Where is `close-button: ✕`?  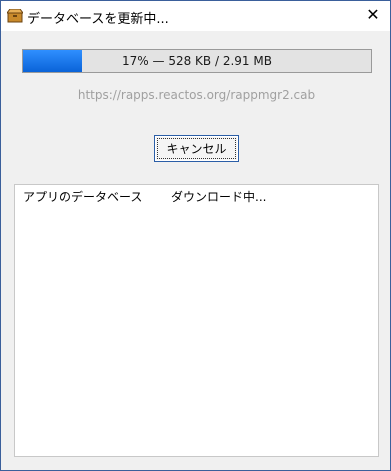 close-button: ✕ is located at coordinates (373, 15).